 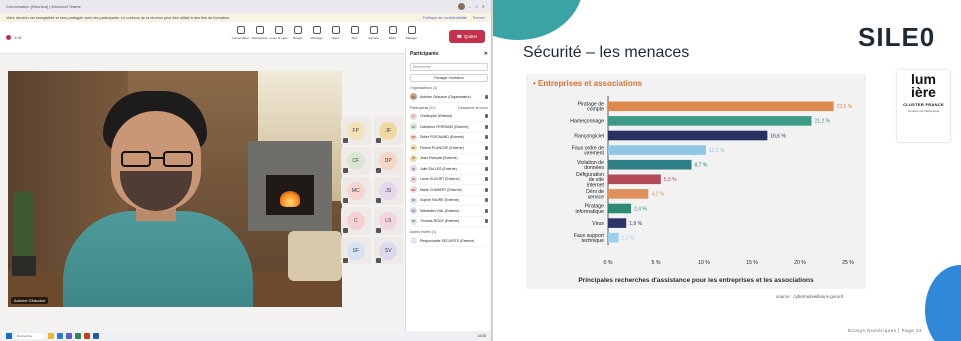 I want to click on avatar: JS, so click(x=388, y=191).